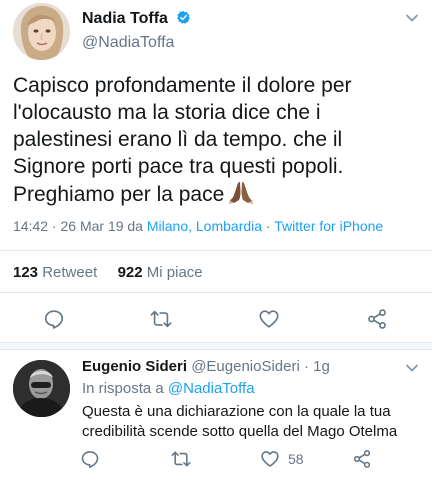 This screenshot has width=432, height=480. Describe the element at coordinates (174, 272) in the screenshot. I see `like-label: Mi piace` at that location.